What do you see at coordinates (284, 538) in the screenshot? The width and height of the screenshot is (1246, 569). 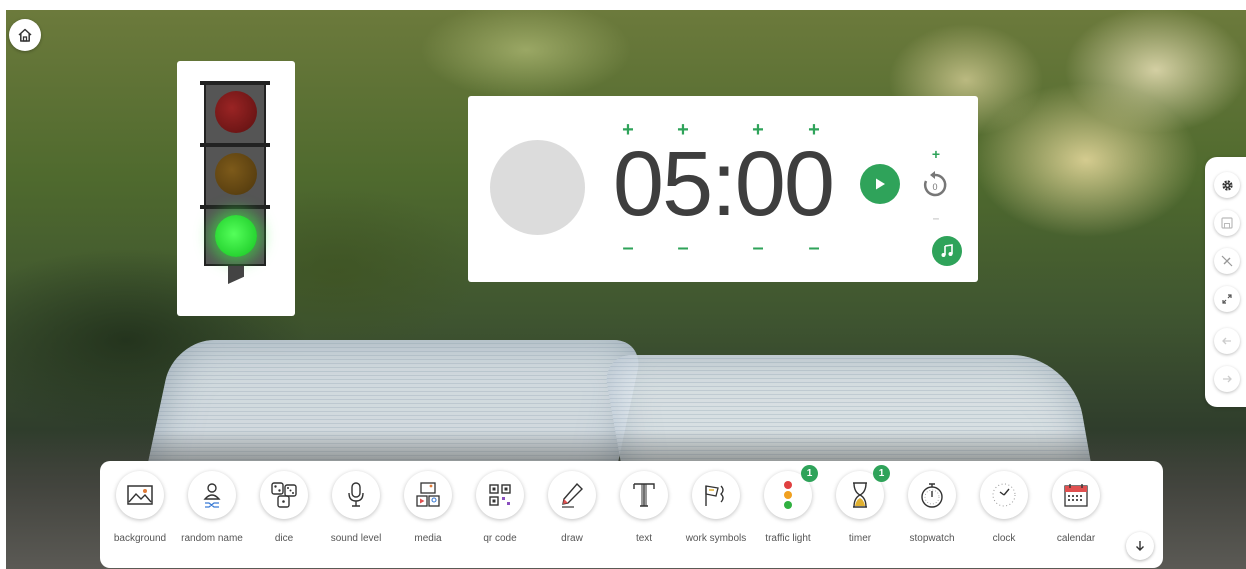 I see `dock-label: dice` at bounding box center [284, 538].